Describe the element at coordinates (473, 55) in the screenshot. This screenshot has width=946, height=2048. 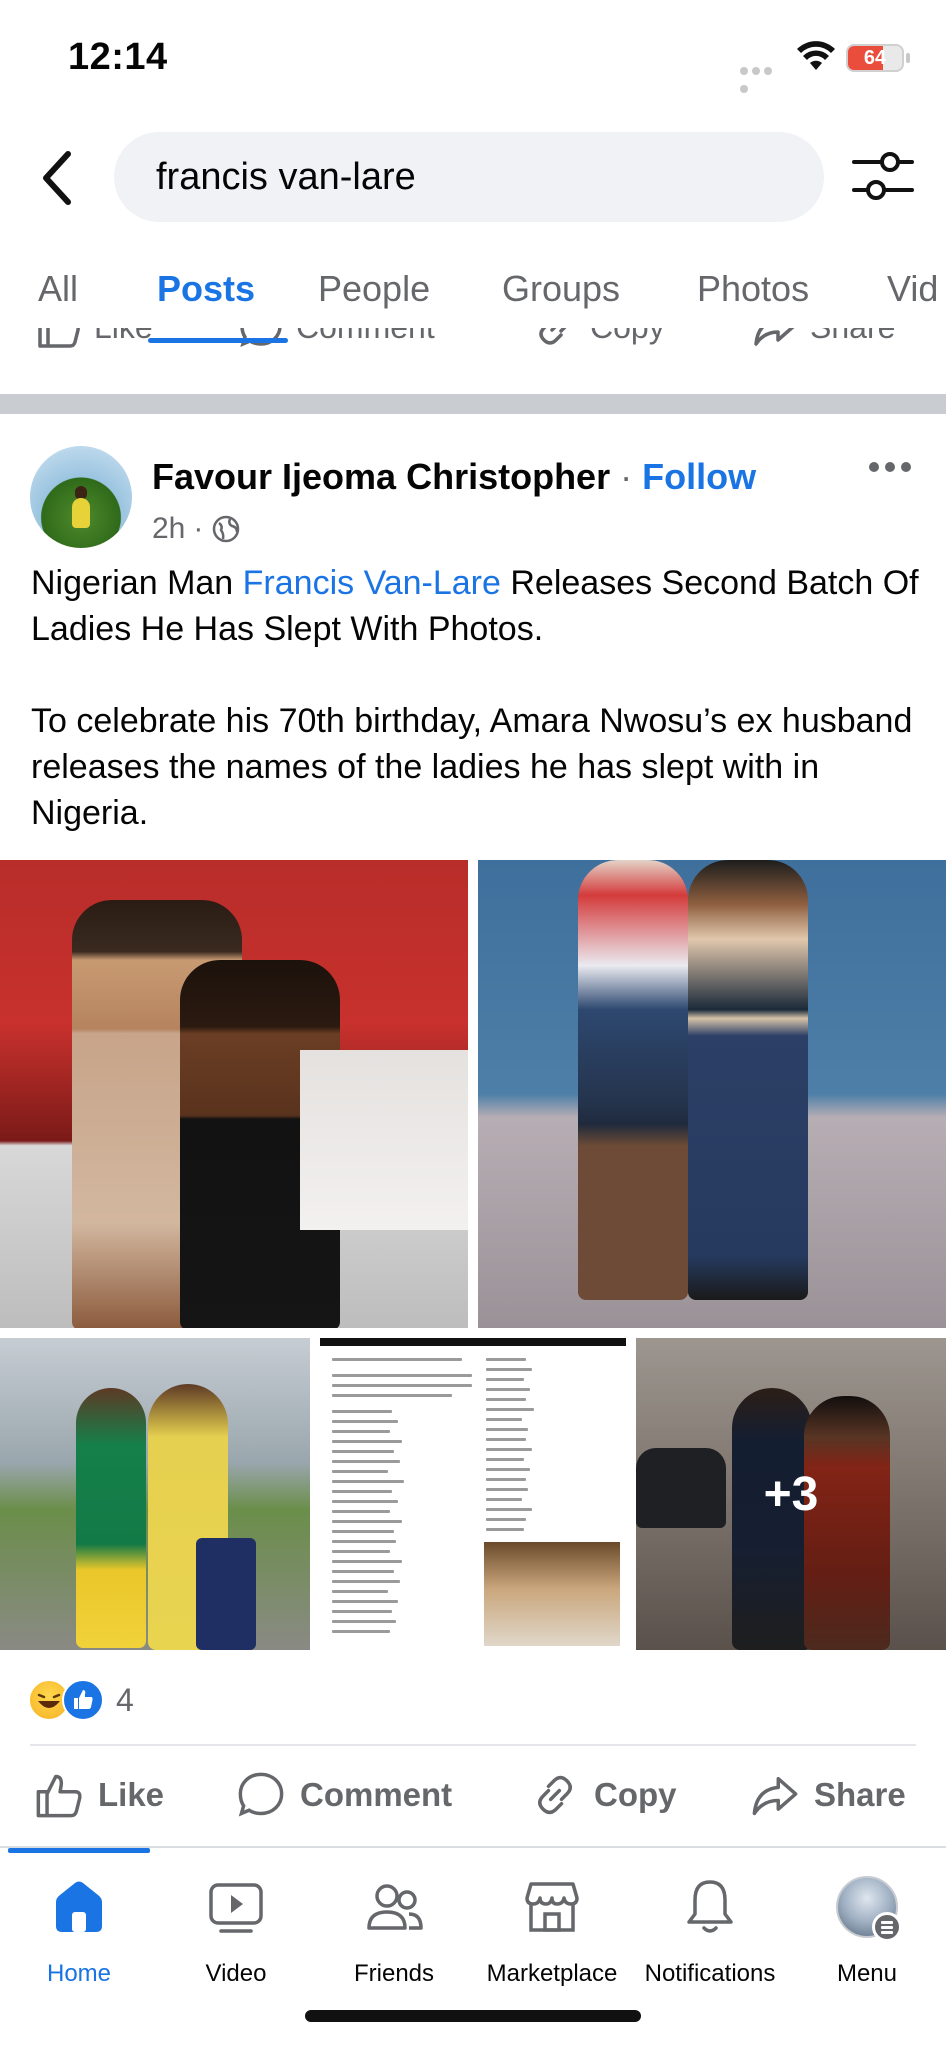
I see `status-bar: 12:14 64` at that location.